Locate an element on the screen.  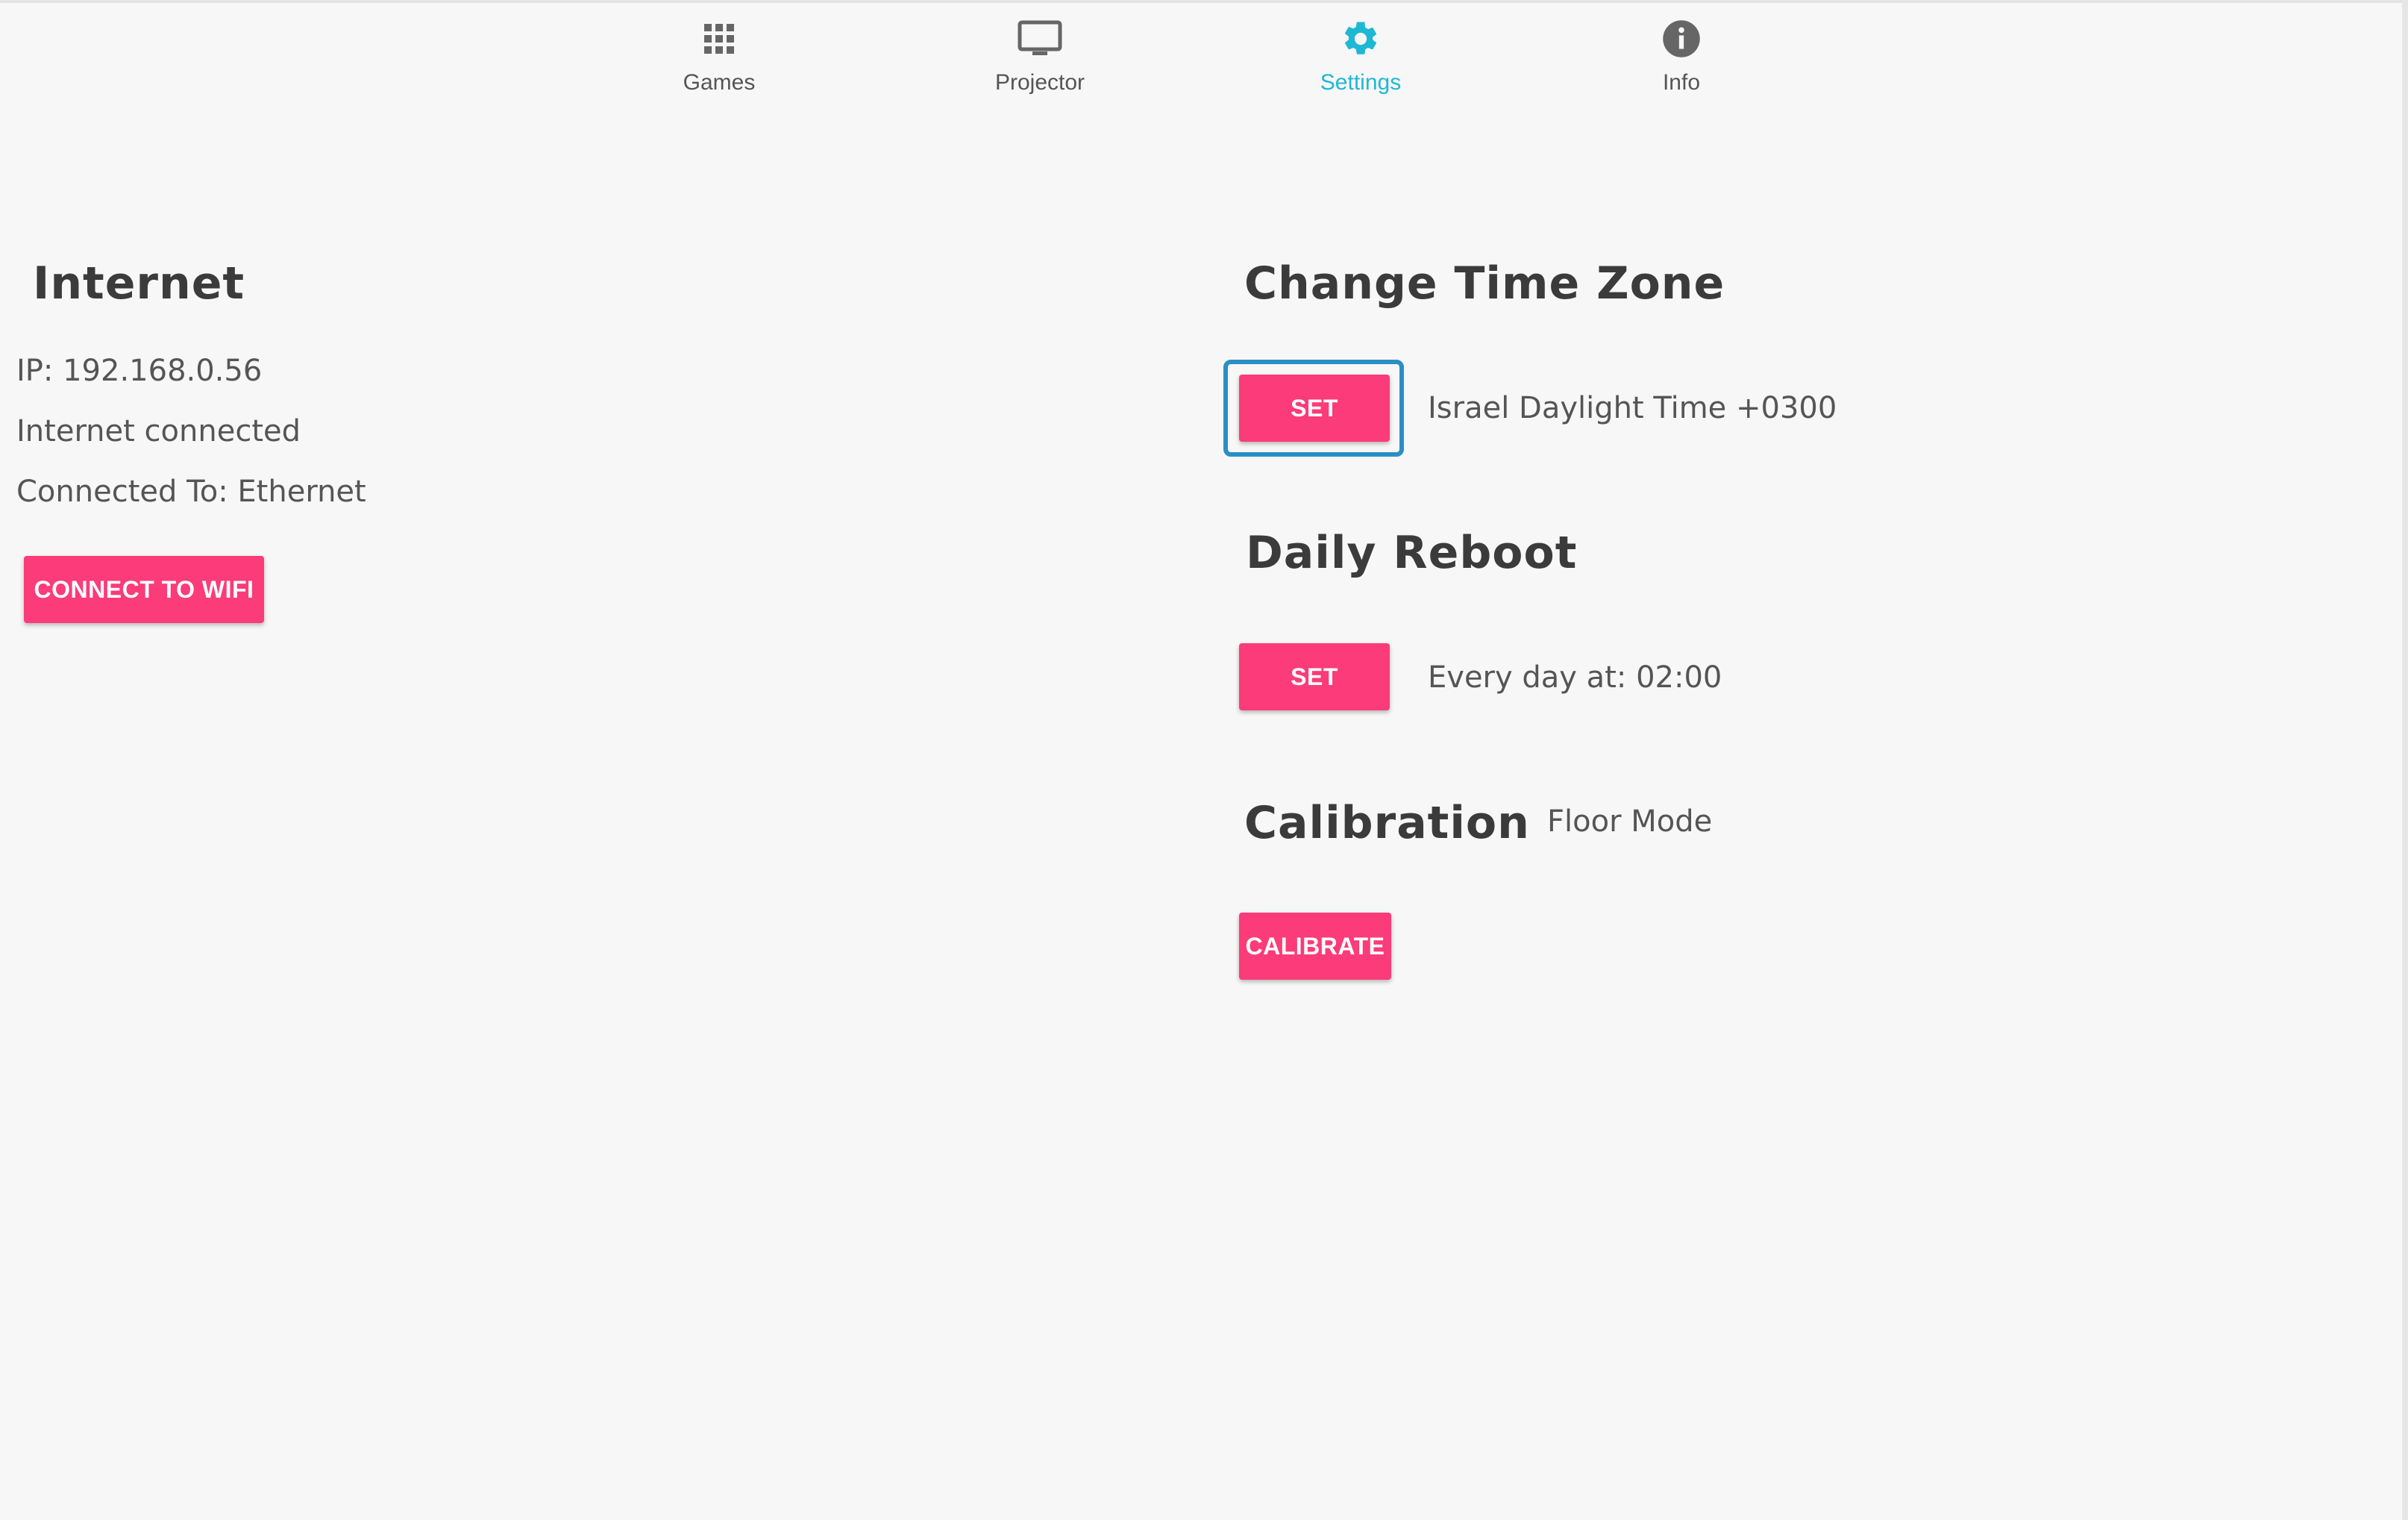
tab-info: Info is located at coordinates (1681, 60).